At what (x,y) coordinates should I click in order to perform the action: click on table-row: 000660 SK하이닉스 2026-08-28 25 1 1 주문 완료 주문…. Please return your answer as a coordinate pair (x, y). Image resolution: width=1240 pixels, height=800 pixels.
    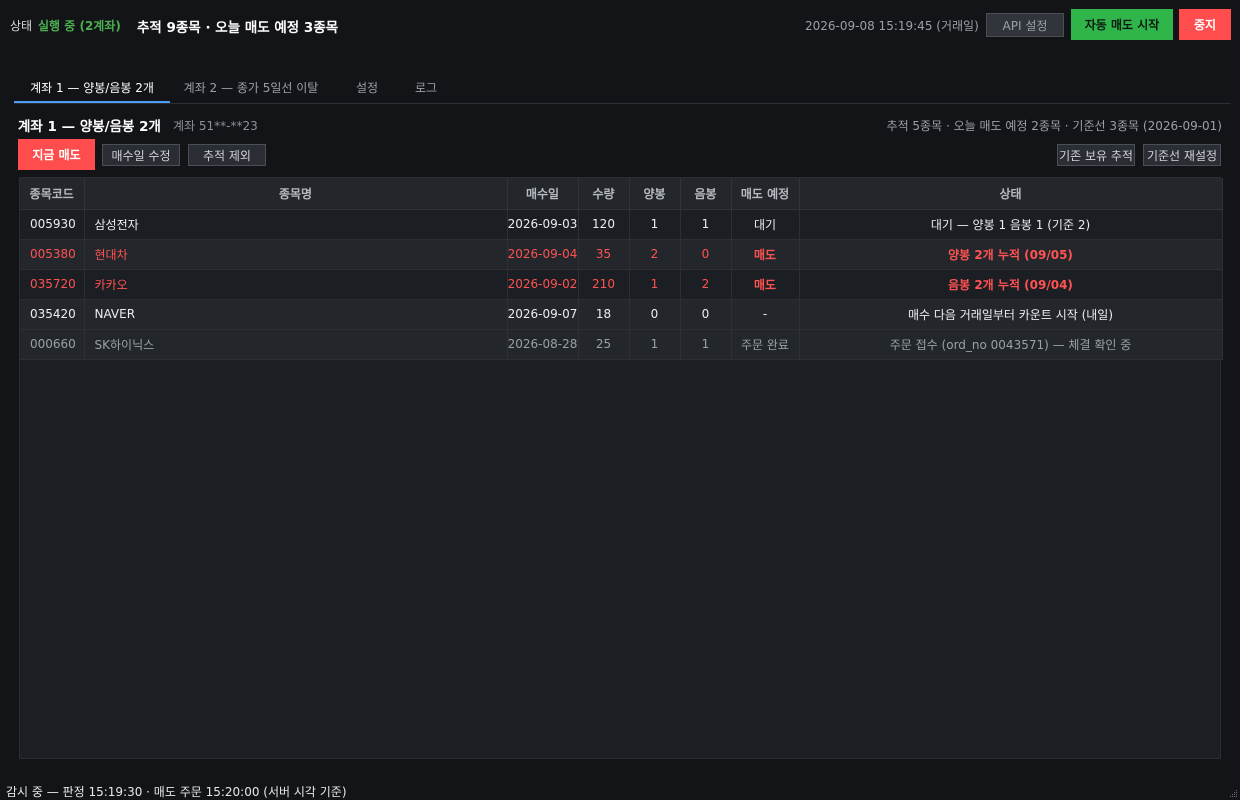
    Looking at the image, I should click on (621, 344).